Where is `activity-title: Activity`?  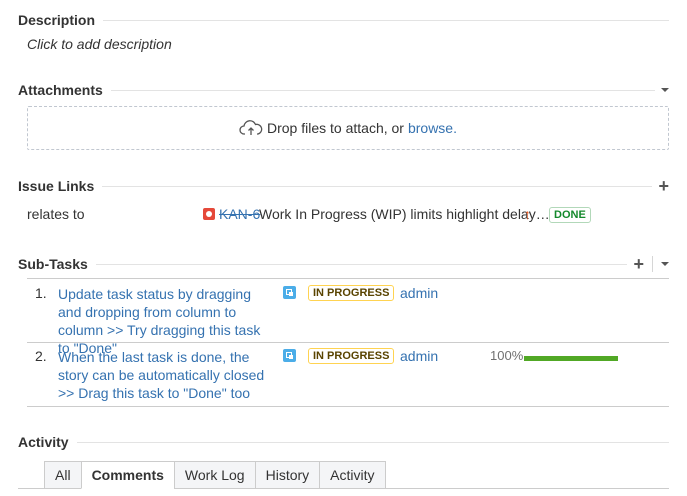
activity-title: Activity is located at coordinates (47, 442).